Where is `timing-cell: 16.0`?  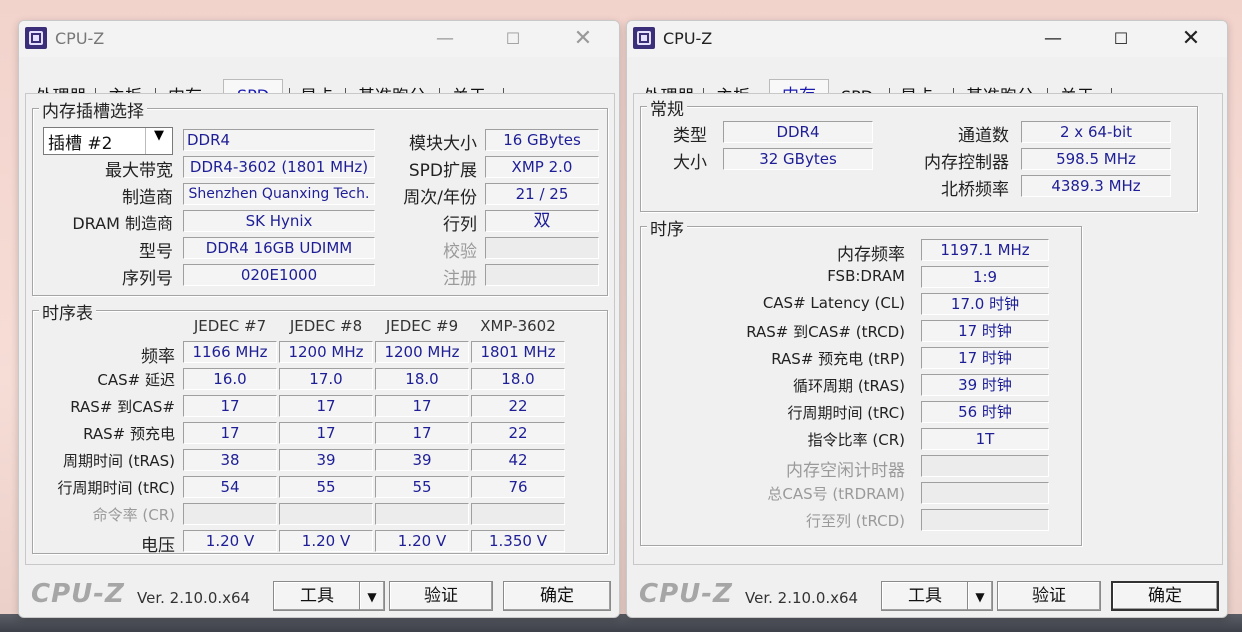
timing-cell: 16.0 is located at coordinates (230, 379).